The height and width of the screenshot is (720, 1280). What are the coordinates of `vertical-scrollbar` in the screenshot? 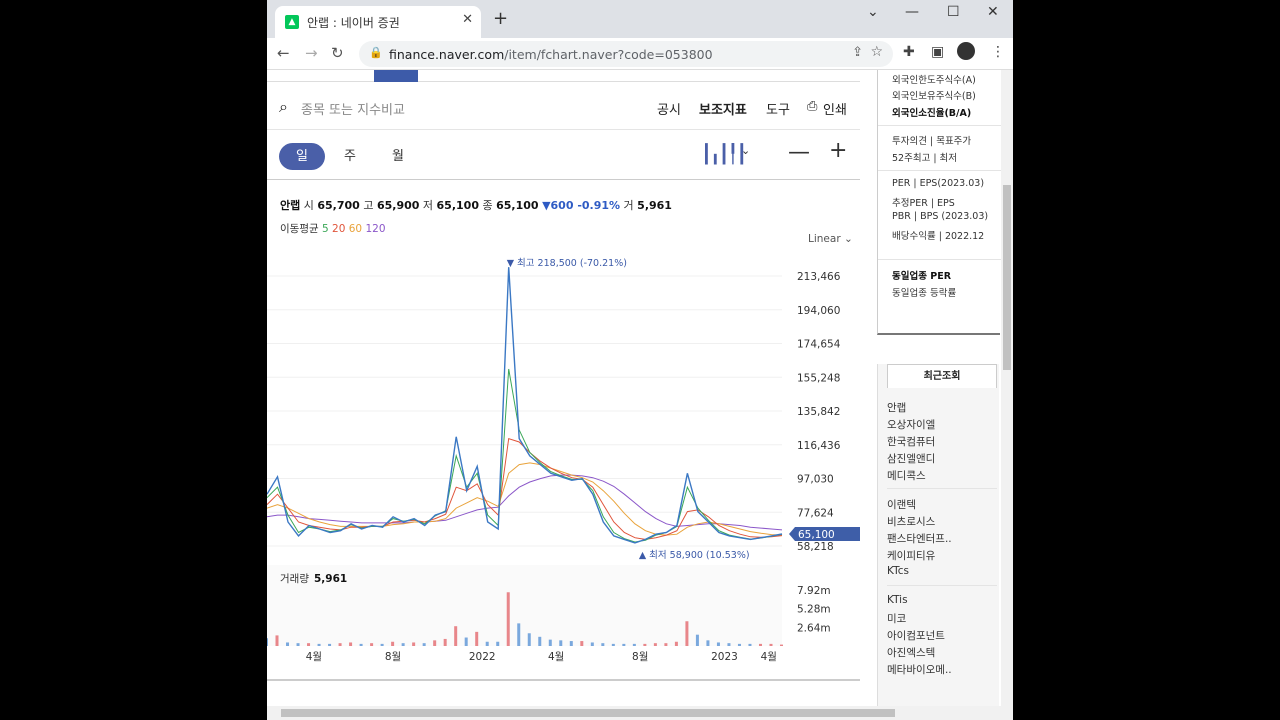 It's located at (1007, 388).